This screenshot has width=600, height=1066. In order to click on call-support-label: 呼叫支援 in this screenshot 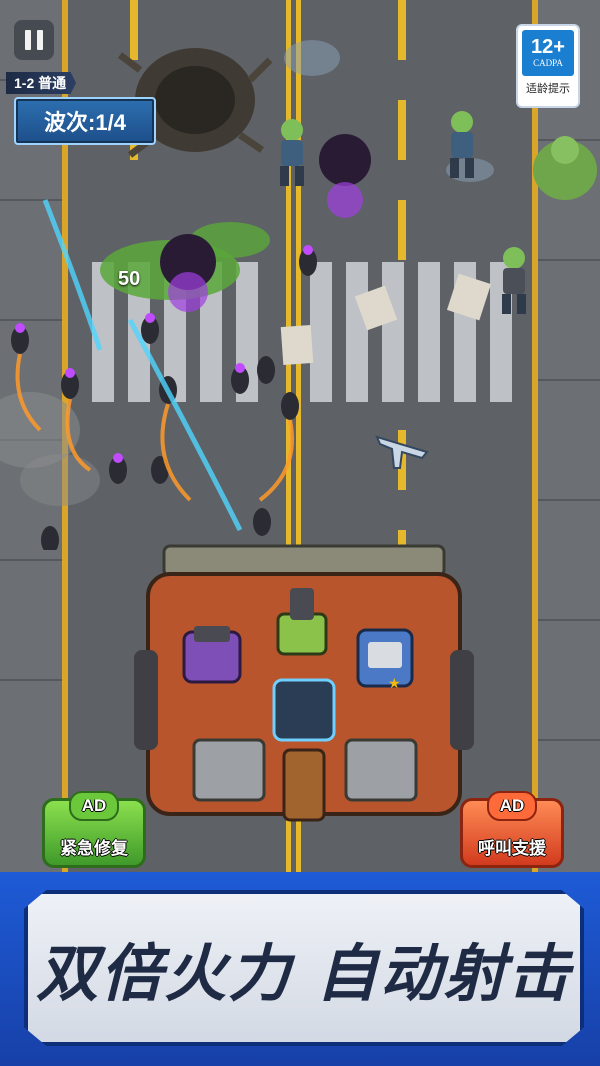, I will do `click(512, 849)`.